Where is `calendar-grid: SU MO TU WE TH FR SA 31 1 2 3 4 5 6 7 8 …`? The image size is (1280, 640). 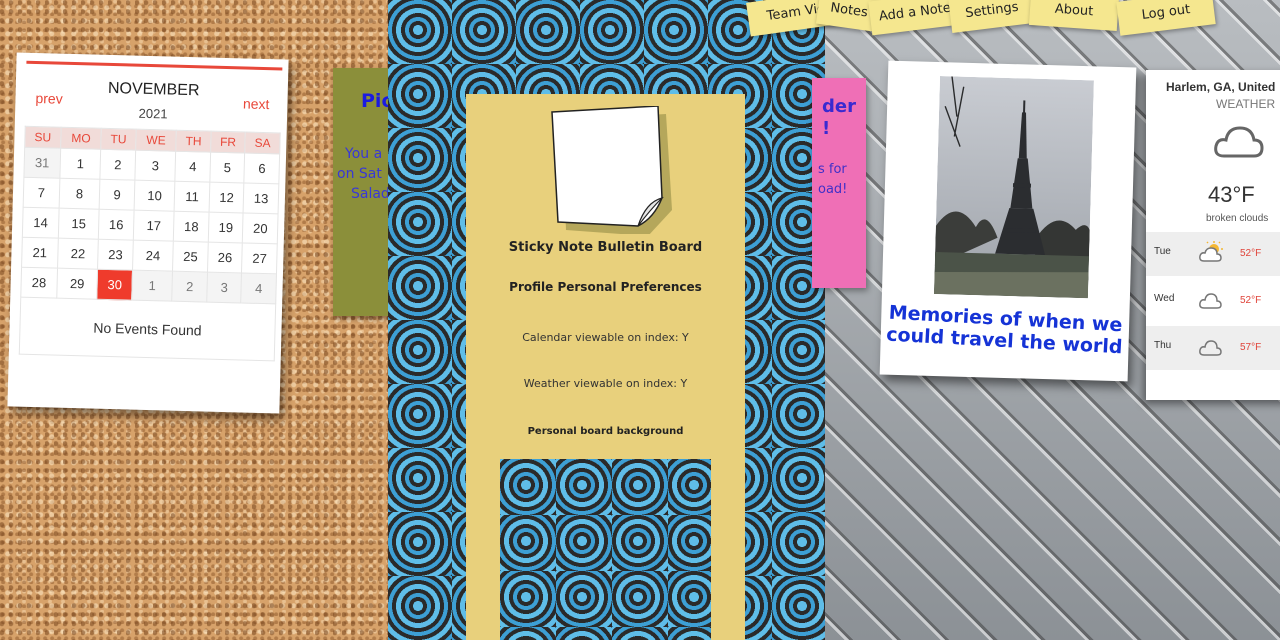 calendar-grid: SU MO TU WE TH FR SA 31 1 2 3 4 5 6 7 8 … is located at coordinates (150, 215).